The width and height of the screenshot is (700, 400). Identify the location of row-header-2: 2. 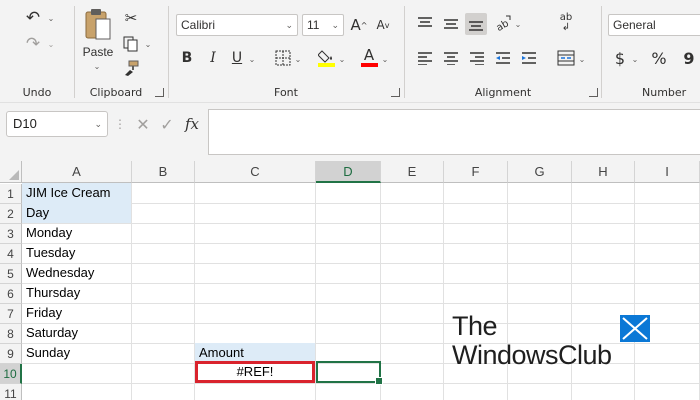
(11, 214).